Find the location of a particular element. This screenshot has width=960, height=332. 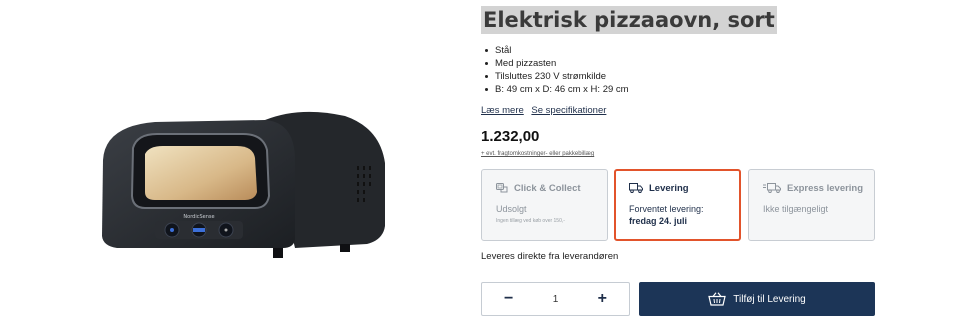

brand-logo: NordicSense is located at coordinates (198, 217).